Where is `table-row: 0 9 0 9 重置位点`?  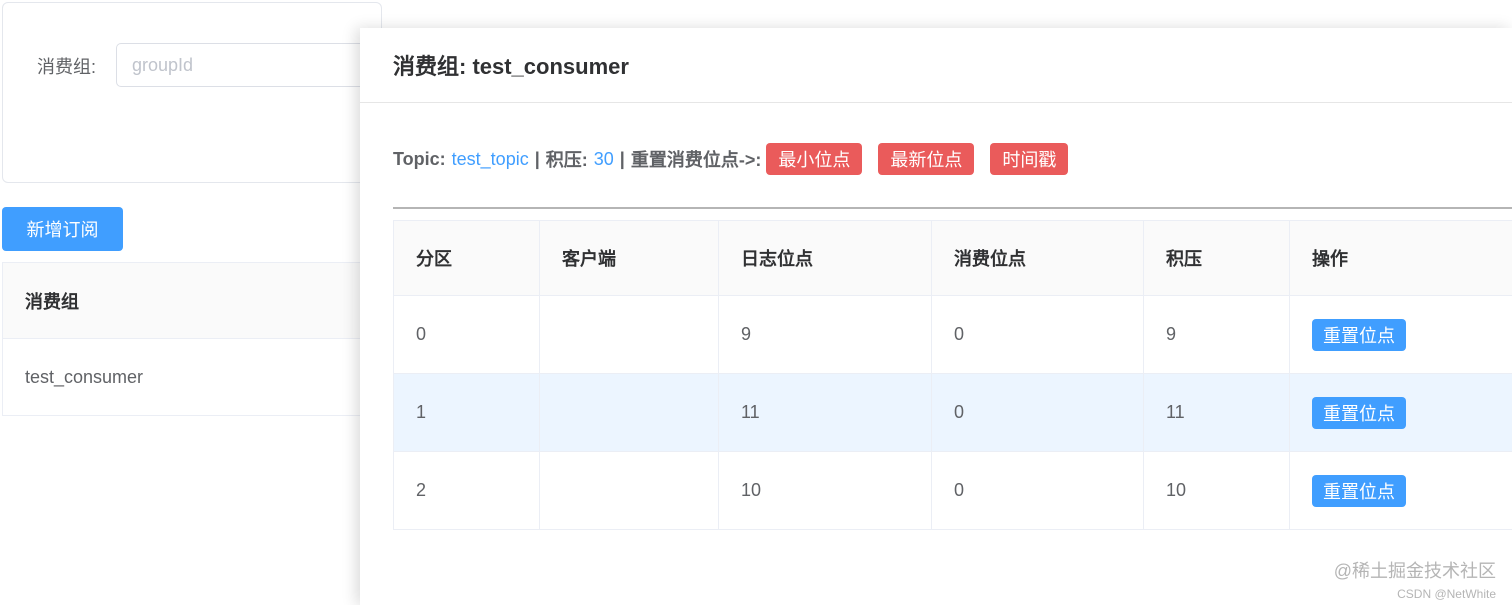 table-row: 0 9 0 9 重置位点 is located at coordinates (952, 334).